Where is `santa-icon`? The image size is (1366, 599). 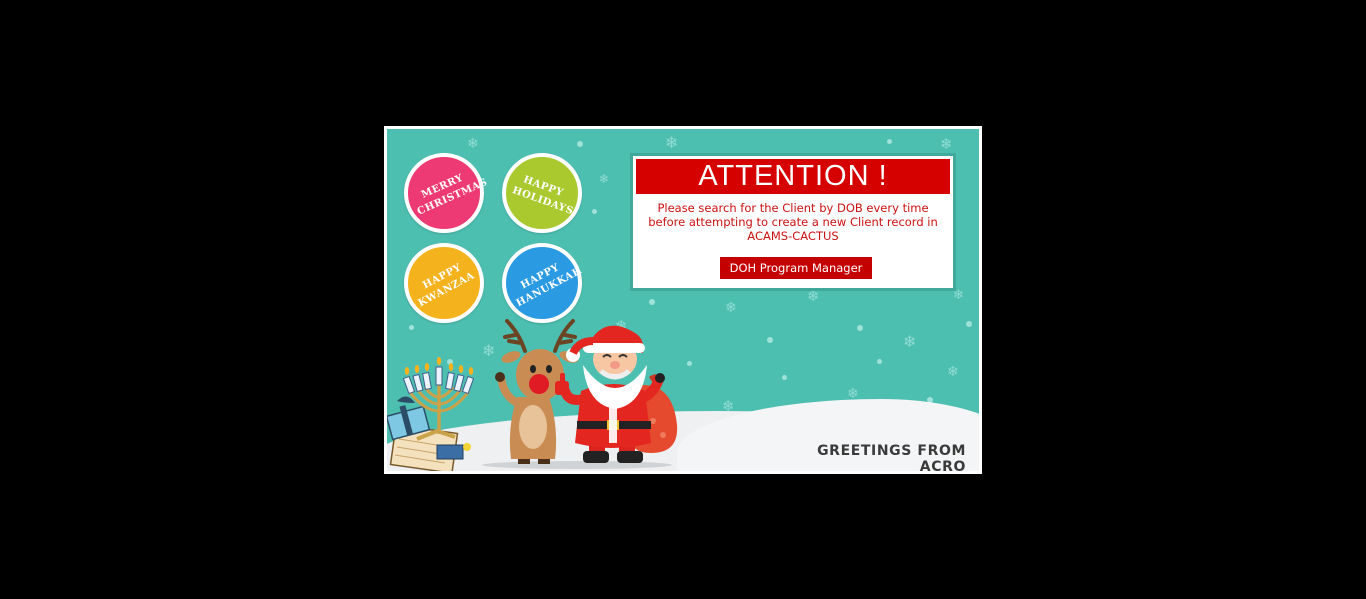
santa-icon is located at coordinates (610, 394).